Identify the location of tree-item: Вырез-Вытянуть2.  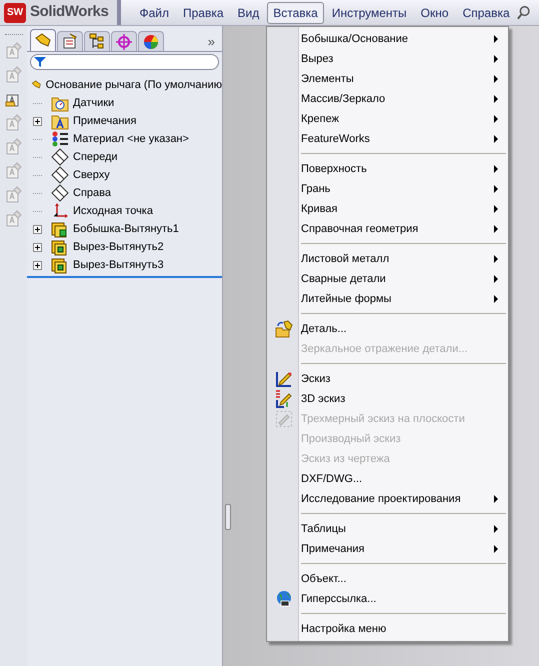
(118, 247).